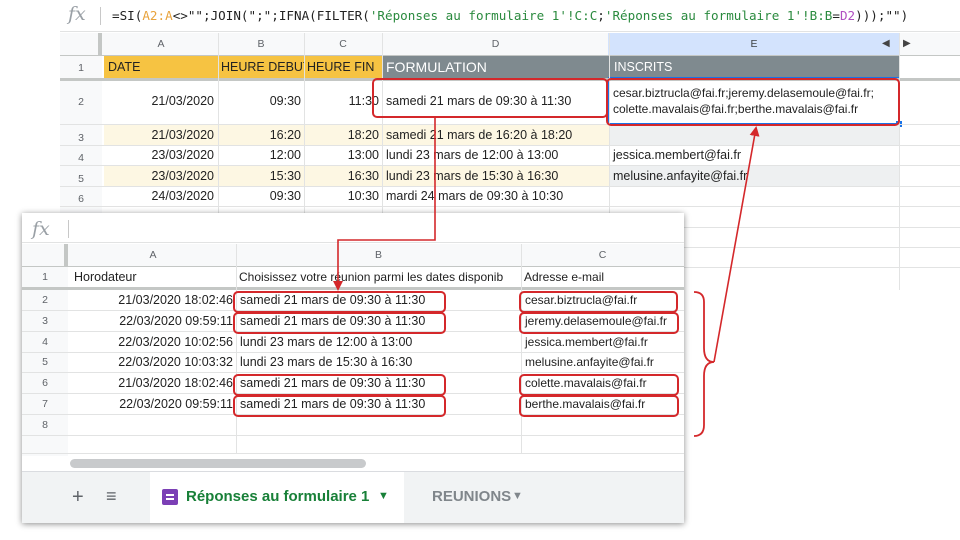 The image size is (960, 540). Describe the element at coordinates (127, 15) in the screenshot. I see `formula-part: =SI(` at that location.